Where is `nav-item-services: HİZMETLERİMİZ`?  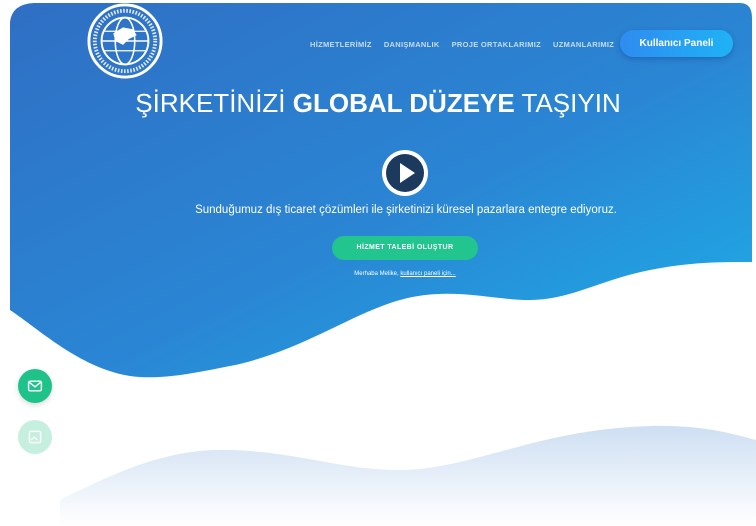 nav-item-services: HİZMETLERİMİZ is located at coordinates (341, 44).